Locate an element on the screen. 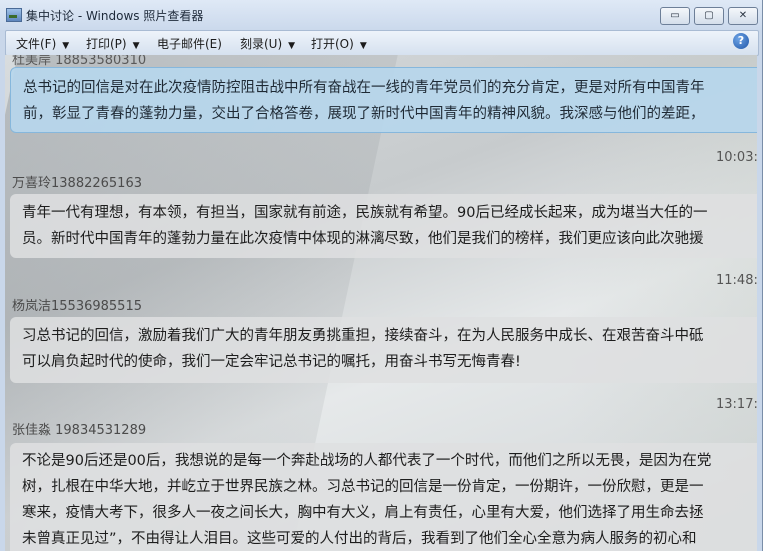 The height and width of the screenshot is (551, 773). menu-email: 电子邮件(E) is located at coordinates (189, 43).